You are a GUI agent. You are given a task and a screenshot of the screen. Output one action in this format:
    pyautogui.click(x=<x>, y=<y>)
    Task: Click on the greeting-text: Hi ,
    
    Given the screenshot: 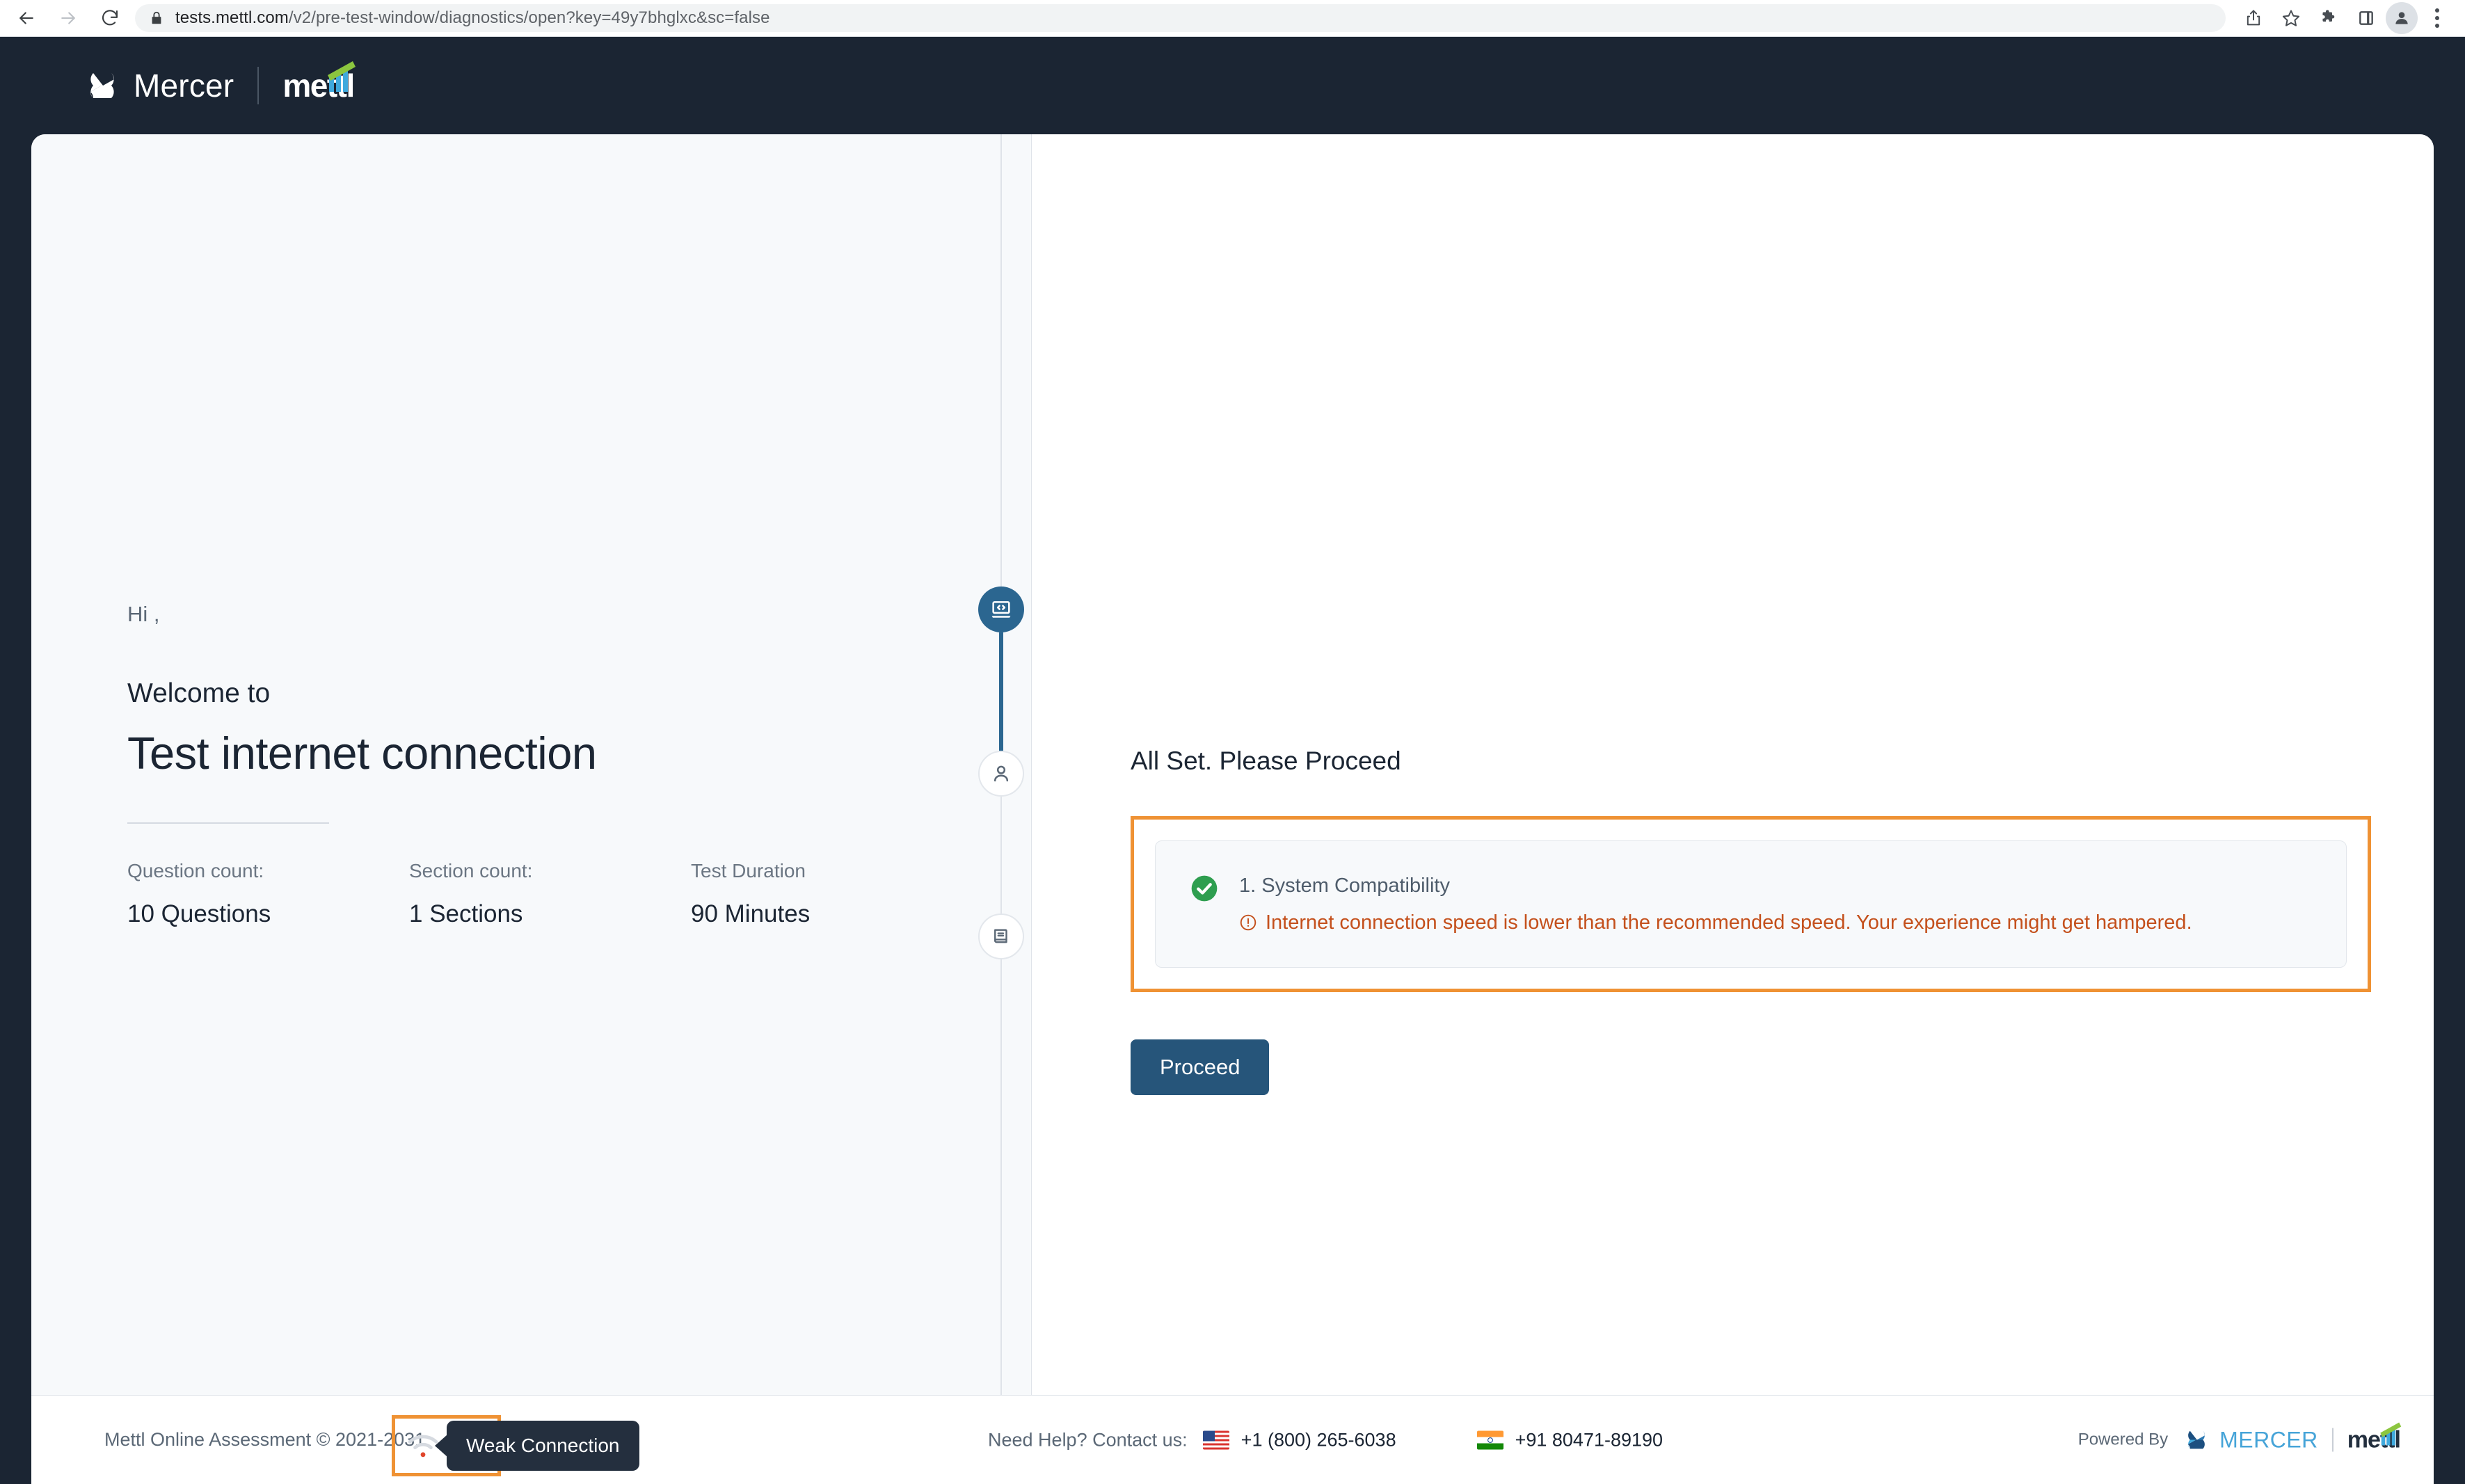 What is the action you would take?
    pyautogui.click(x=143, y=613)
    